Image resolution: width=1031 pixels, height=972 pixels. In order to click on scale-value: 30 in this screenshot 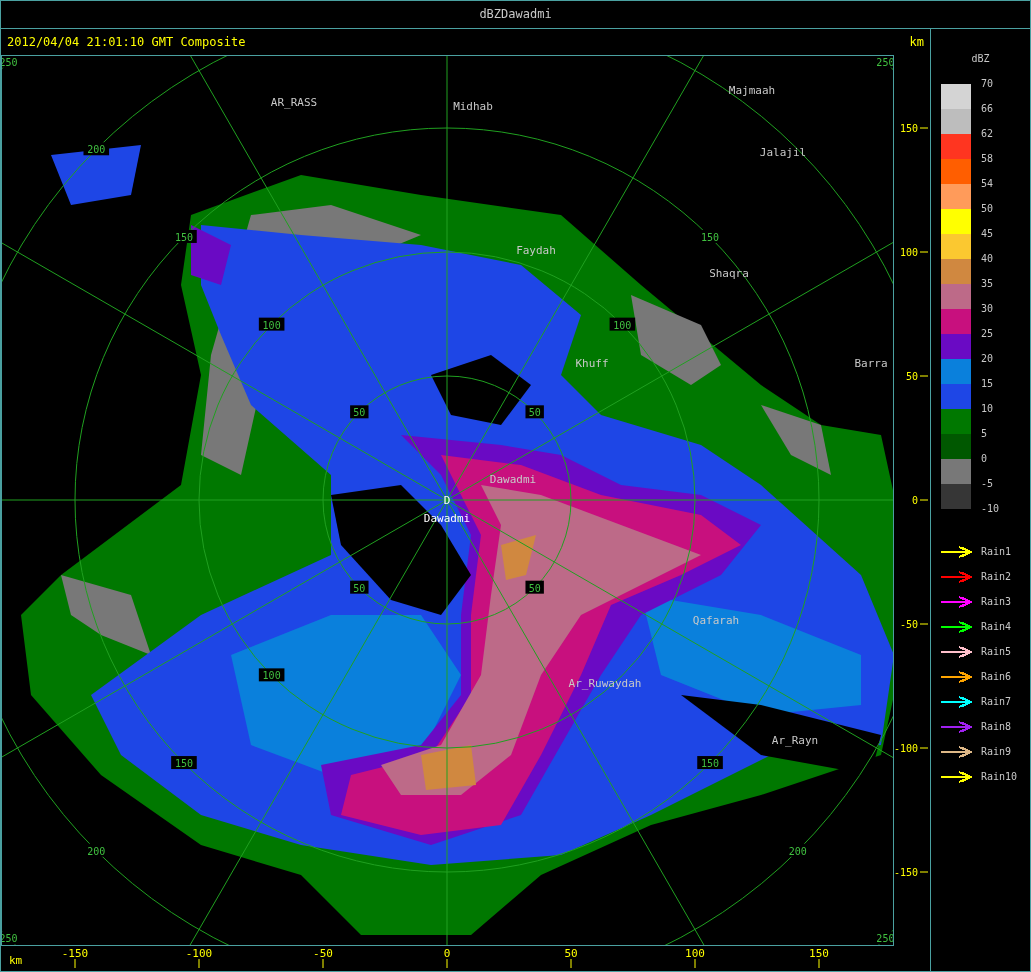, I will do `click(988, 309)`.